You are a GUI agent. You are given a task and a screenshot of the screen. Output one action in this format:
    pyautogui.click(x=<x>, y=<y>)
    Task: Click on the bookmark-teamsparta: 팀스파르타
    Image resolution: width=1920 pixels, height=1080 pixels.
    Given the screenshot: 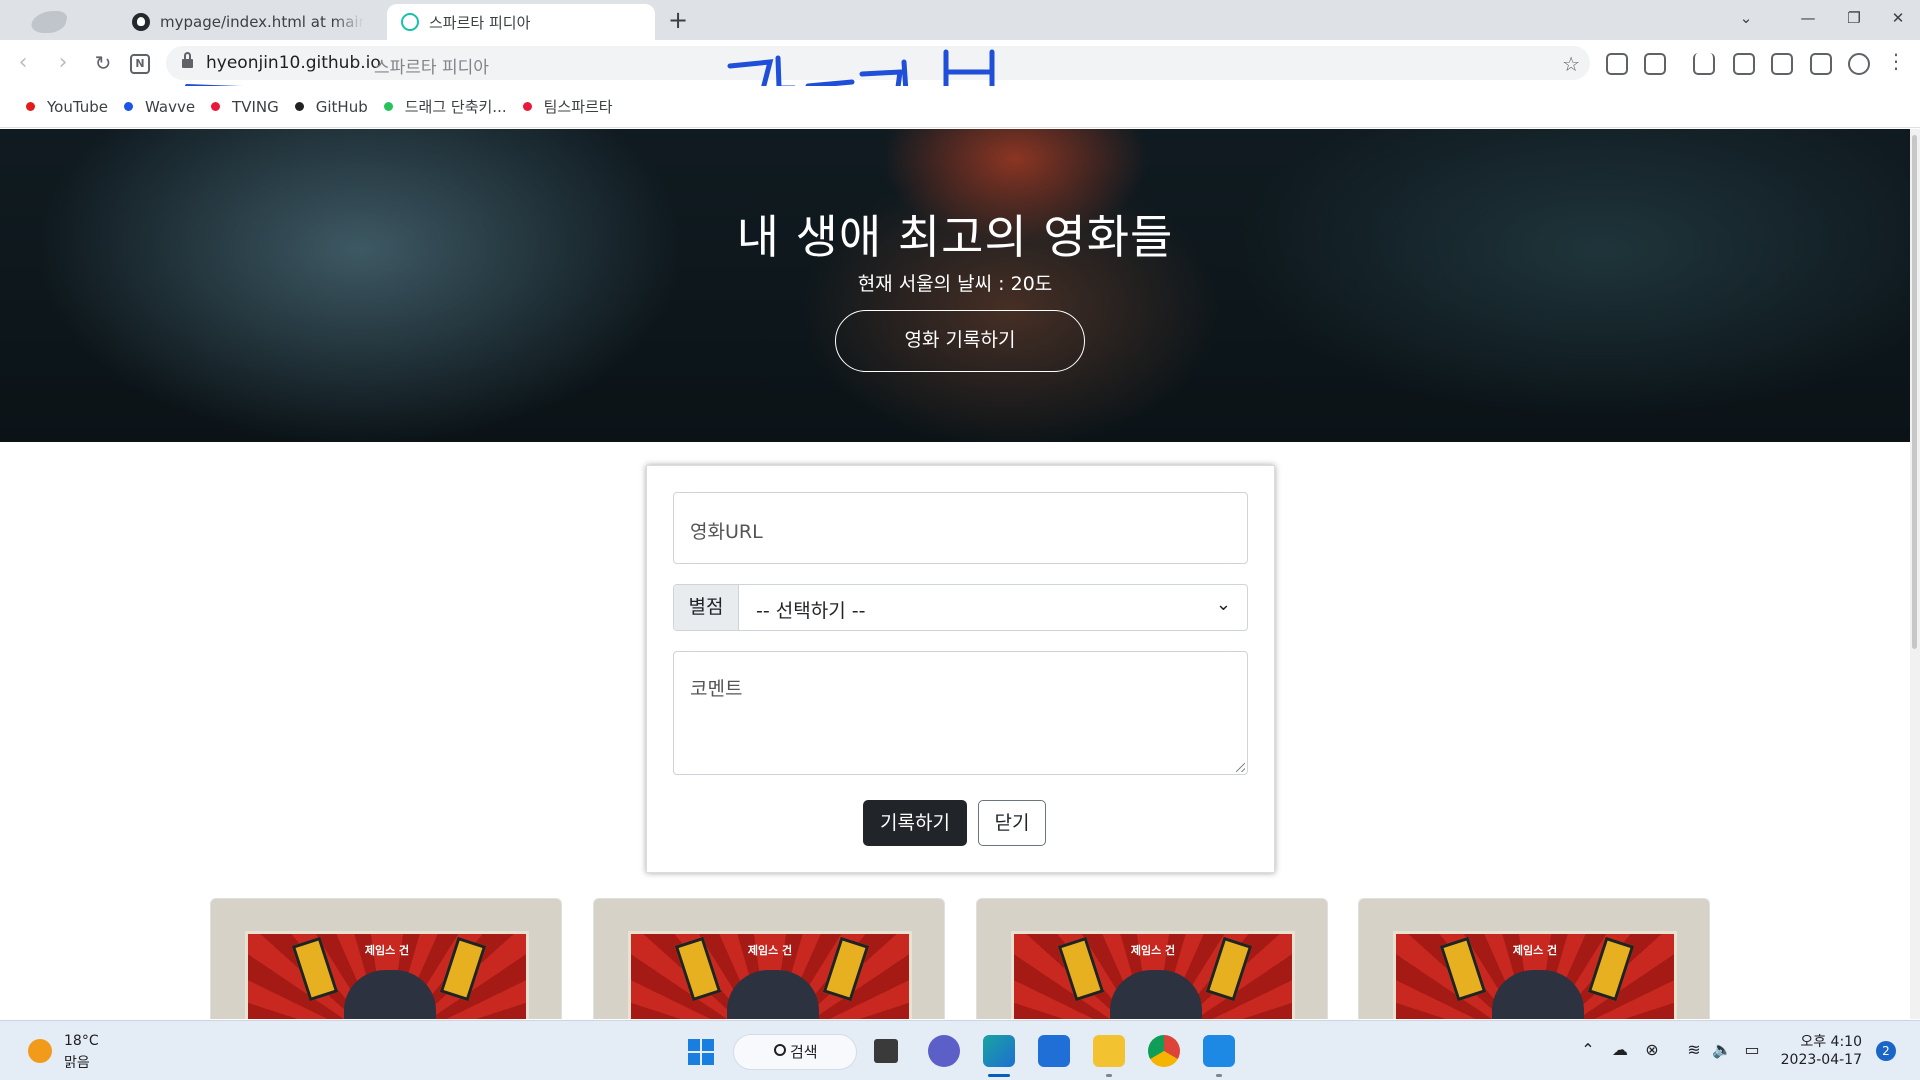 What is the action you would take?
    pyautogui.click(x=567, y=106)
    